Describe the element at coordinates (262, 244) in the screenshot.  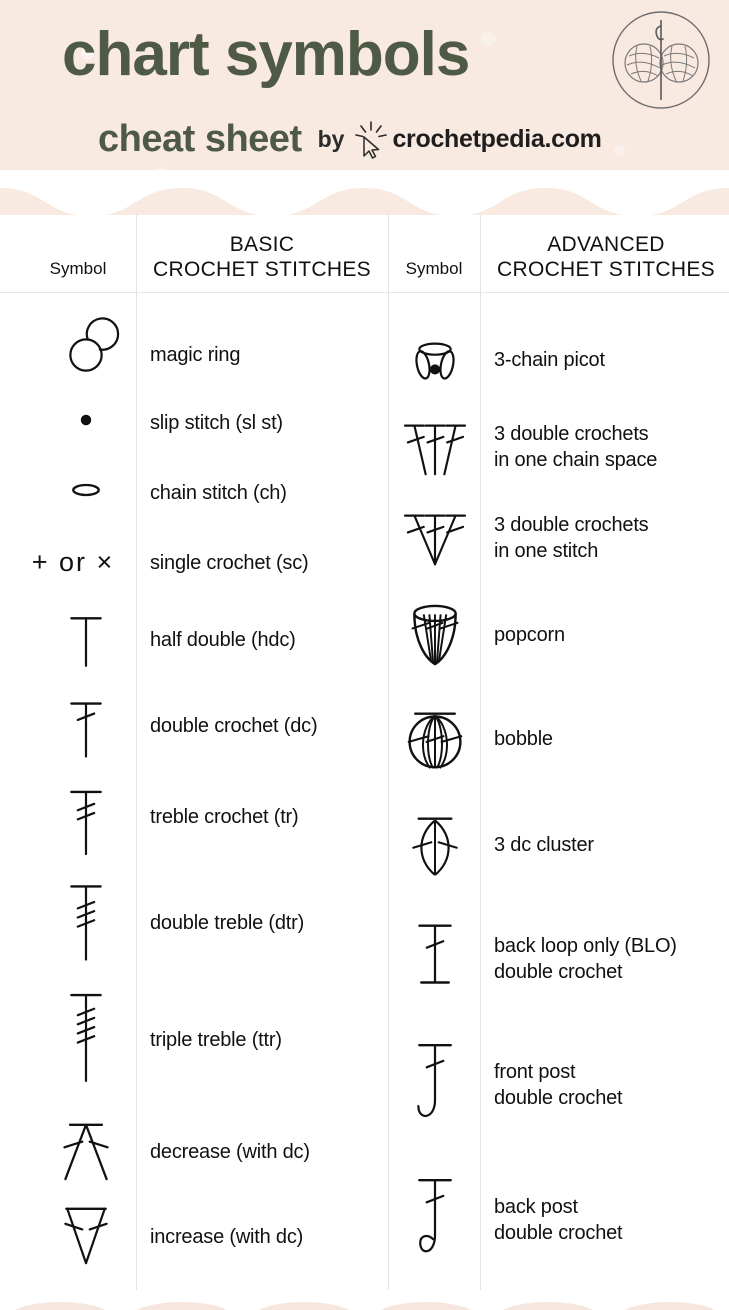
I see `column-header-basic-line1: BASIC` at that location.